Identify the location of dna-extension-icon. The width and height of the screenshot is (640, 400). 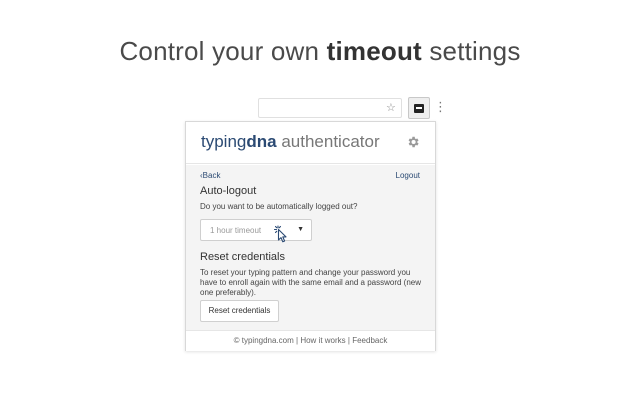
(419, 108).